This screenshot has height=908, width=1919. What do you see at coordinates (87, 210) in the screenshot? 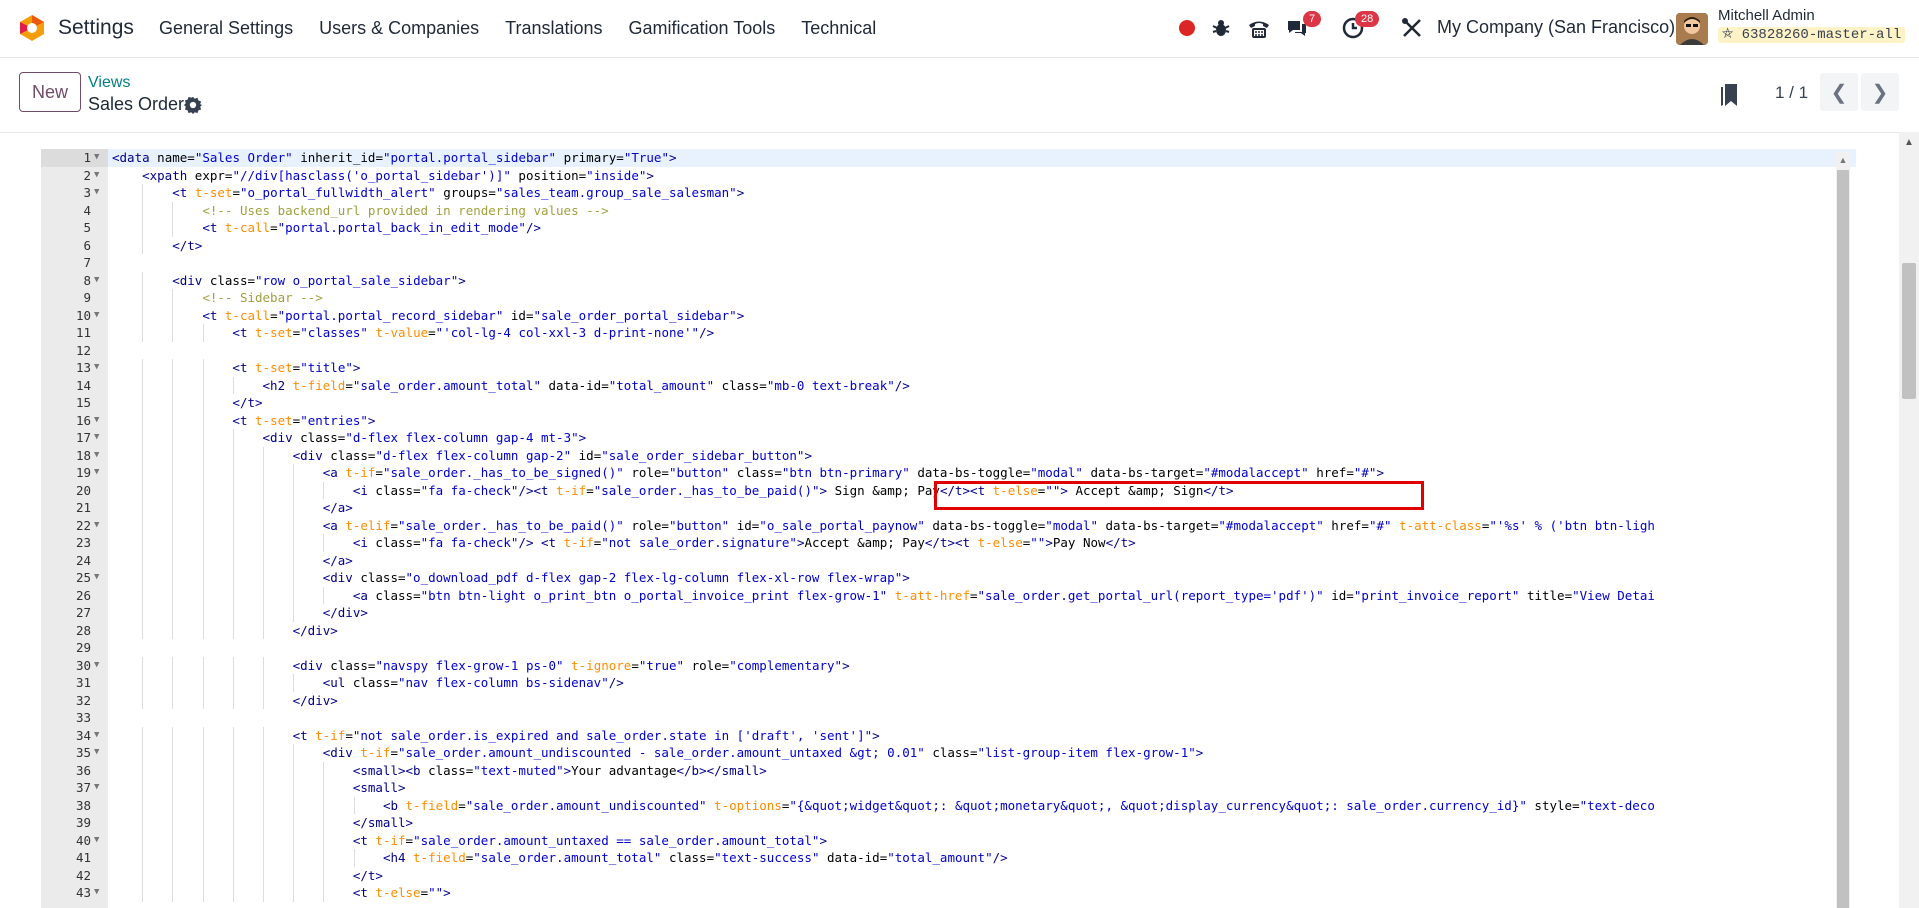
I see `line-number: 4` at bounding box center [87, 210].